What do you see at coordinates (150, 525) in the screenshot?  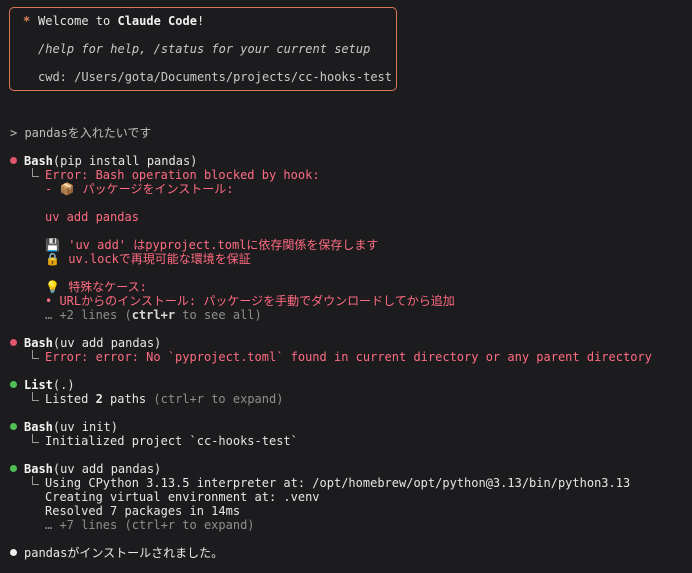 I see `expand-more-hint: … +7 lines (ctrl+r to expand)` at bounding box center [150, 525].